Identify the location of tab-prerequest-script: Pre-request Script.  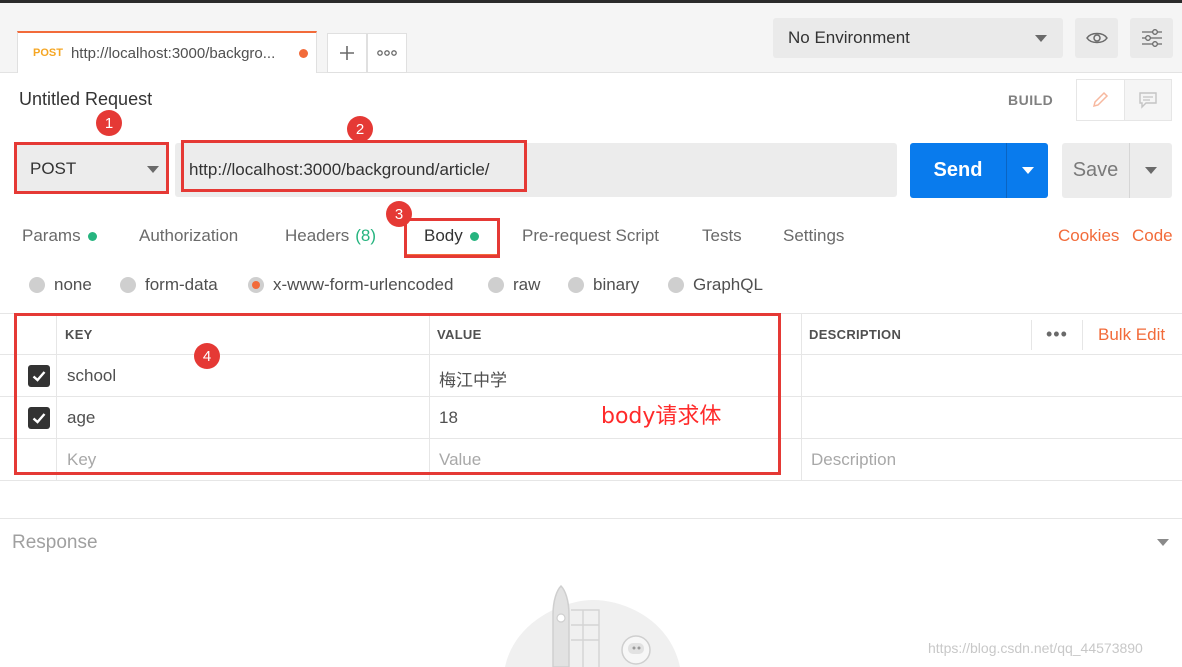
(590, 236).